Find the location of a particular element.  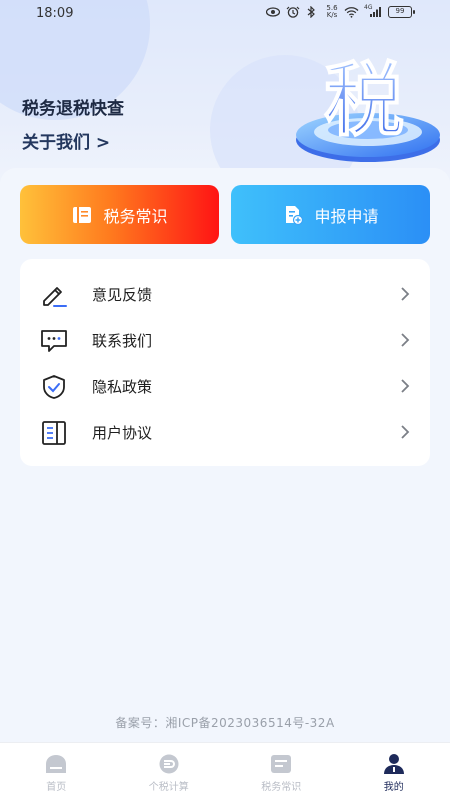

shield-check-icon is located at coordinates (54, 387).